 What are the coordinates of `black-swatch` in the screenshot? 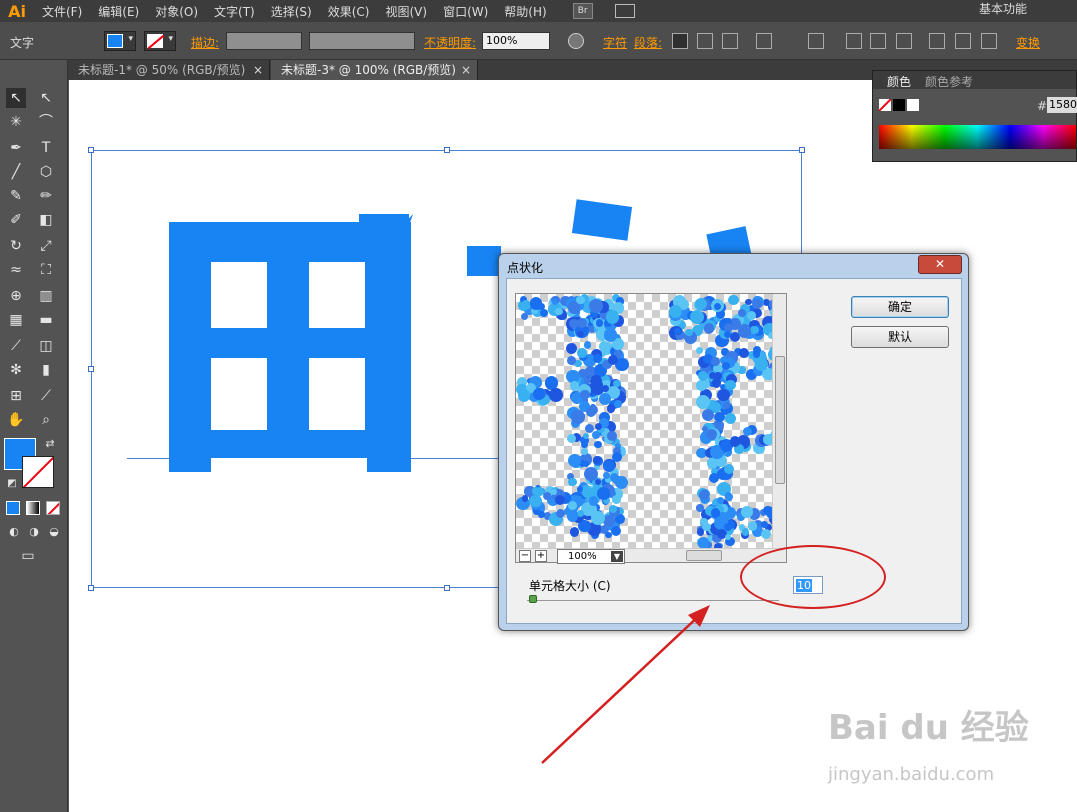 It's located at (899, 105).